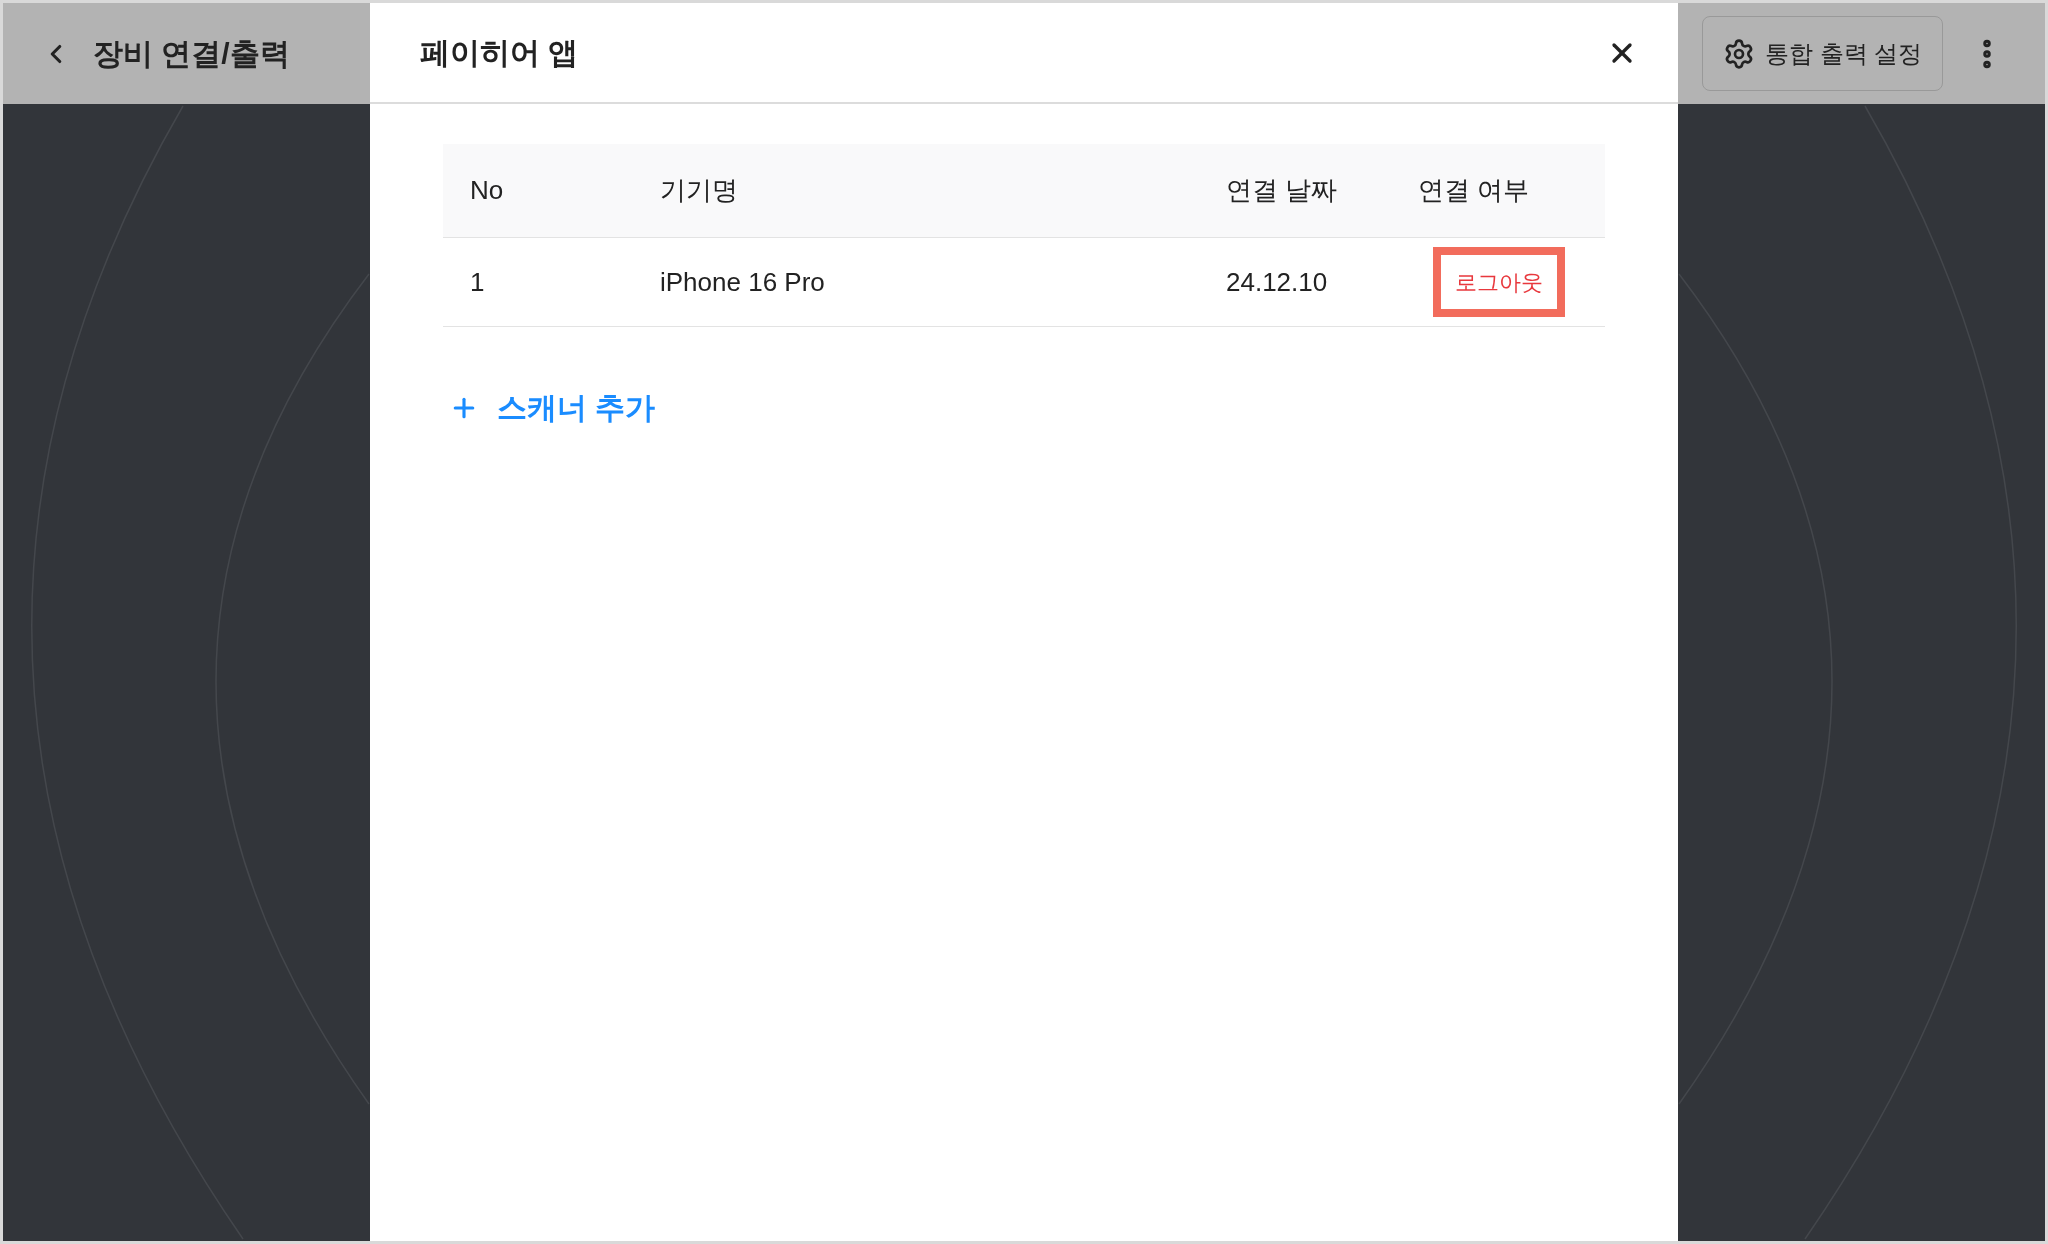 The height and width of the screenshot is (1244, 2048). I want to click on column-header: 연결 날짜, so click(1282, 190).